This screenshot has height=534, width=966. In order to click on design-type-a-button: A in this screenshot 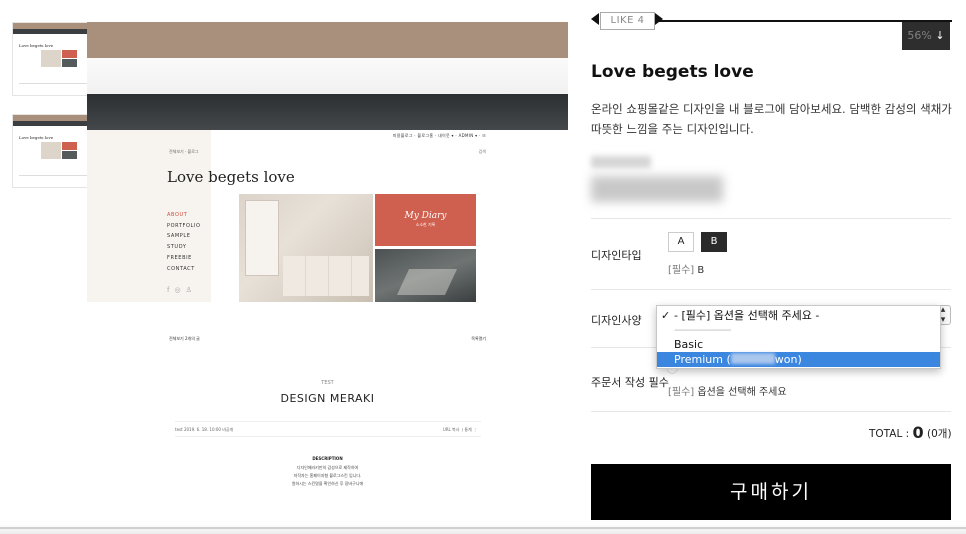, I will do `click(681, 242)`.